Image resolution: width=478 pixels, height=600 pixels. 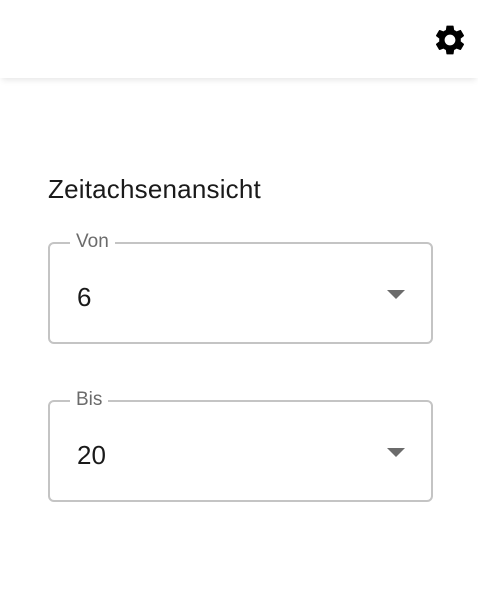 I want to click on timeline-view-title: Zeitachsenansicht, so click(x=154, y=189).